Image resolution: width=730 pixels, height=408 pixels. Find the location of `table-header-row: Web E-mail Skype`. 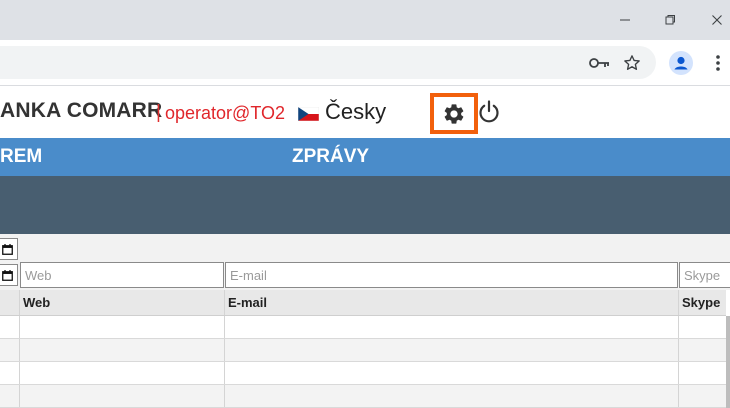

table-header-row: Web E-mail Skype is located at coordinates (363, 303).